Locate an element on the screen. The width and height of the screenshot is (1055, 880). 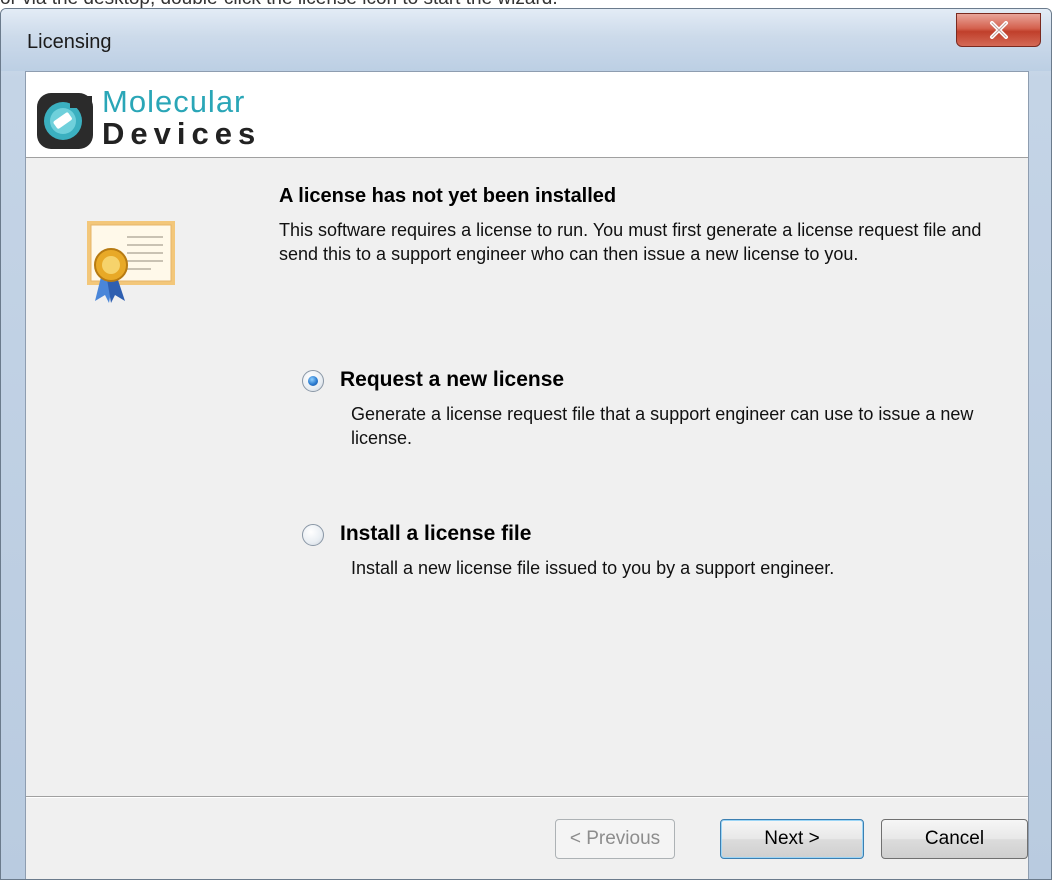
logo-word-devices: Devices is located at coordinates (182, 133).